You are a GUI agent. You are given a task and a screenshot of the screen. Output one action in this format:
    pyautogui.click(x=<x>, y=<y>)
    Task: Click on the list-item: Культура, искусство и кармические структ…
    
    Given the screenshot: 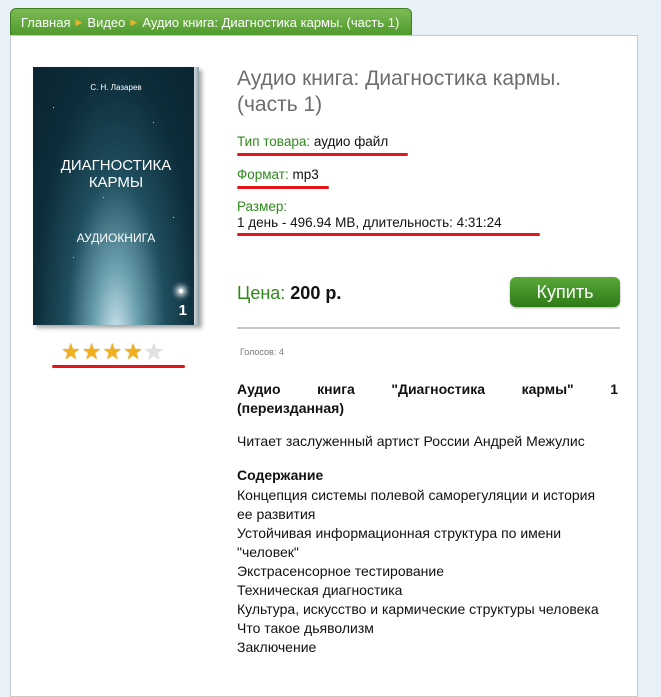 What is the action you would take?
    pyautogui.click(x=418, y=609)
    